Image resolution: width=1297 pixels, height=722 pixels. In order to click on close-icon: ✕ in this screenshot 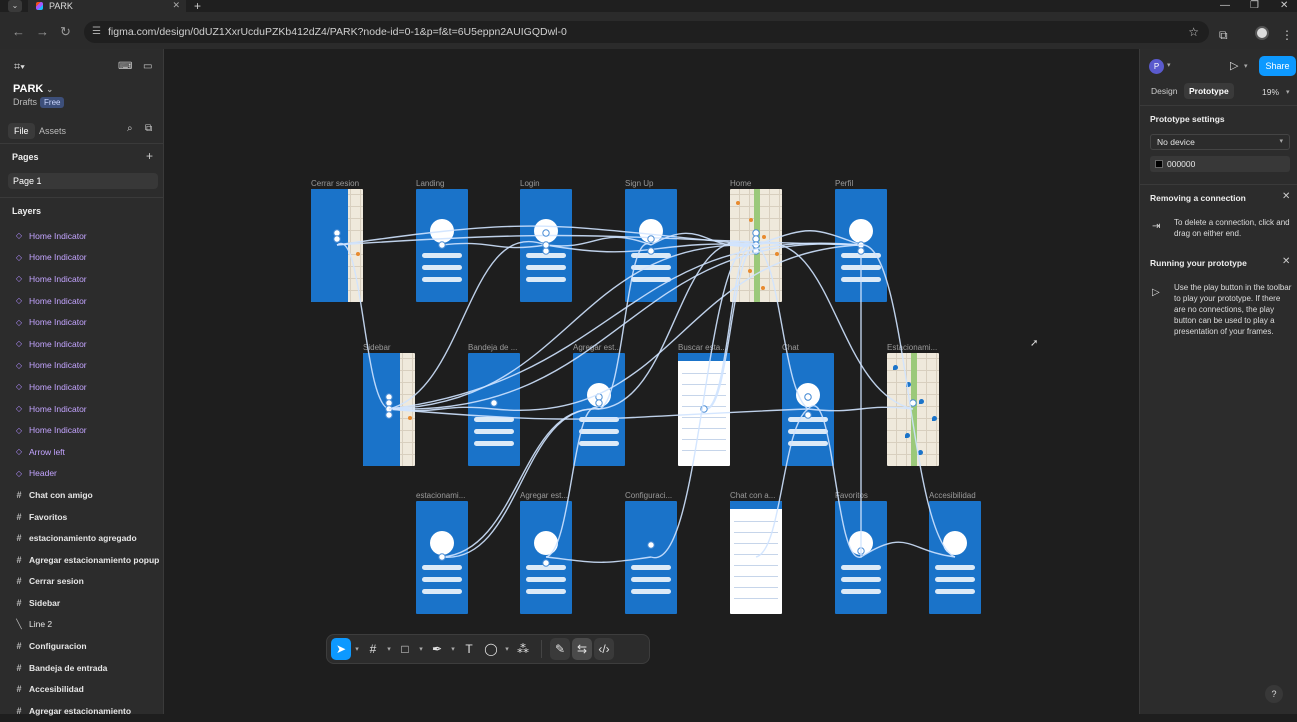, I will do `click(1286, 196)`.